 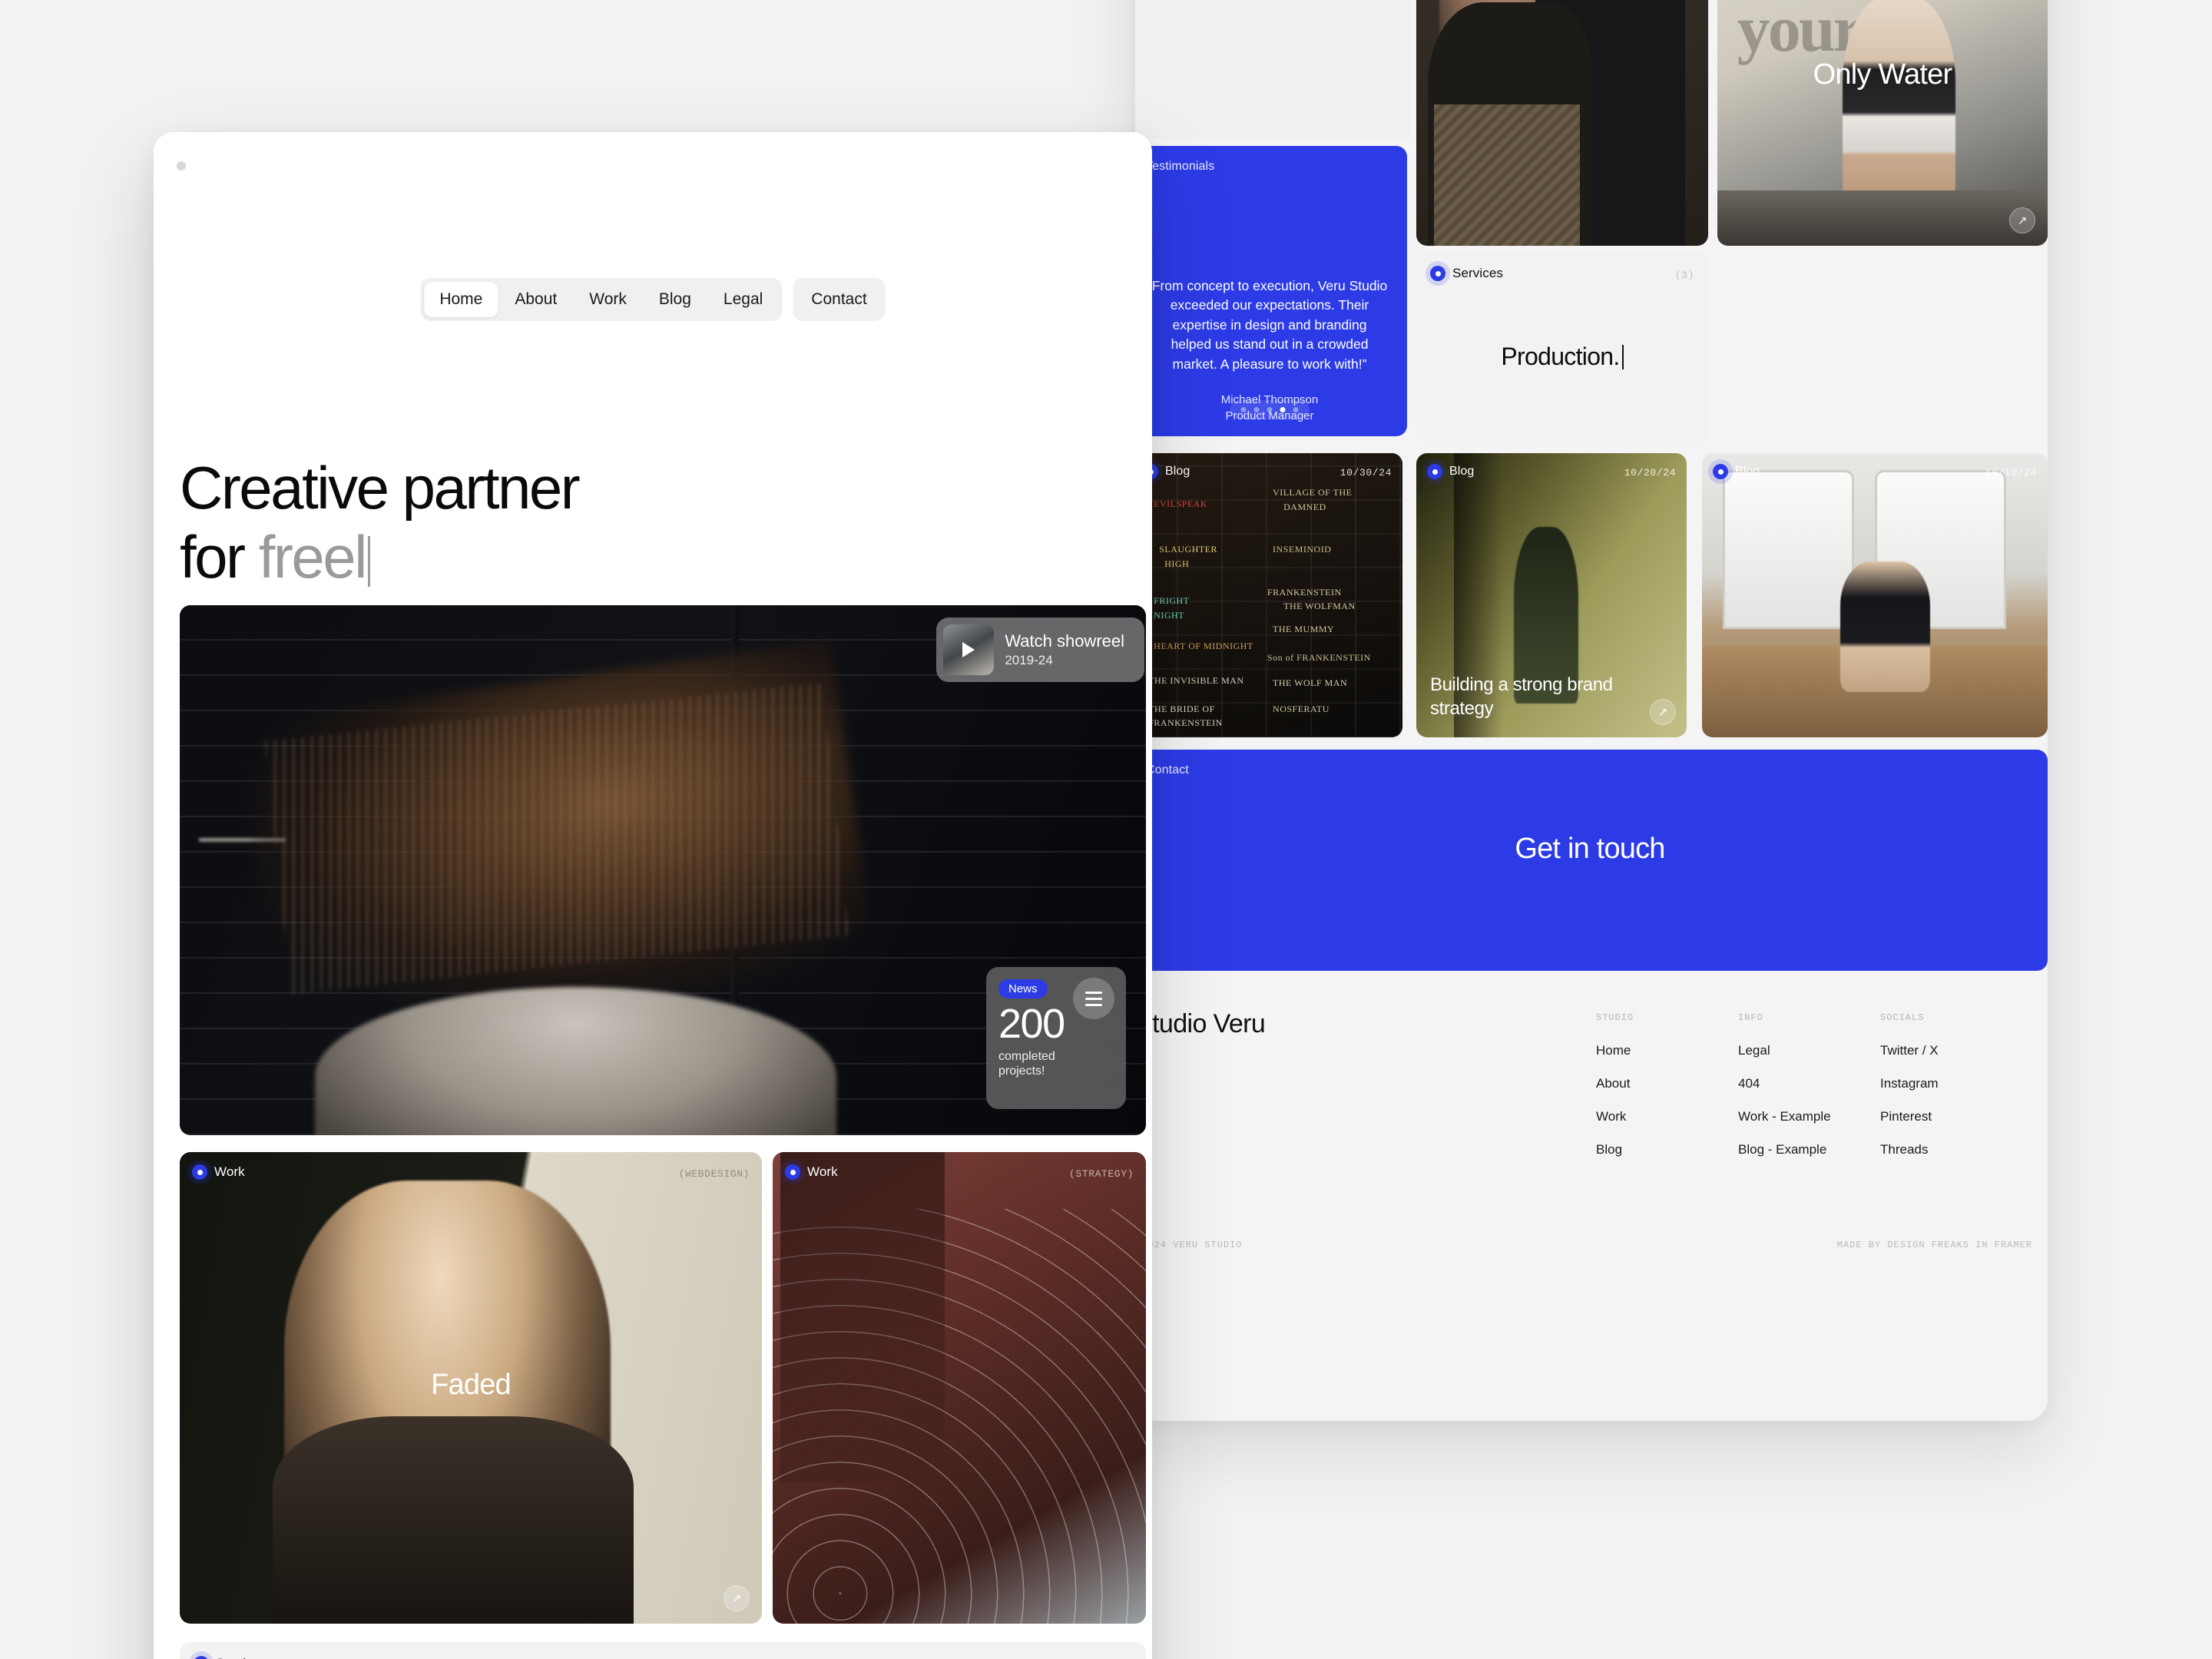 I want to click on work-card-faded: Work (WEBDESIGN) Faded ↗, so click(x=471, y=1388).